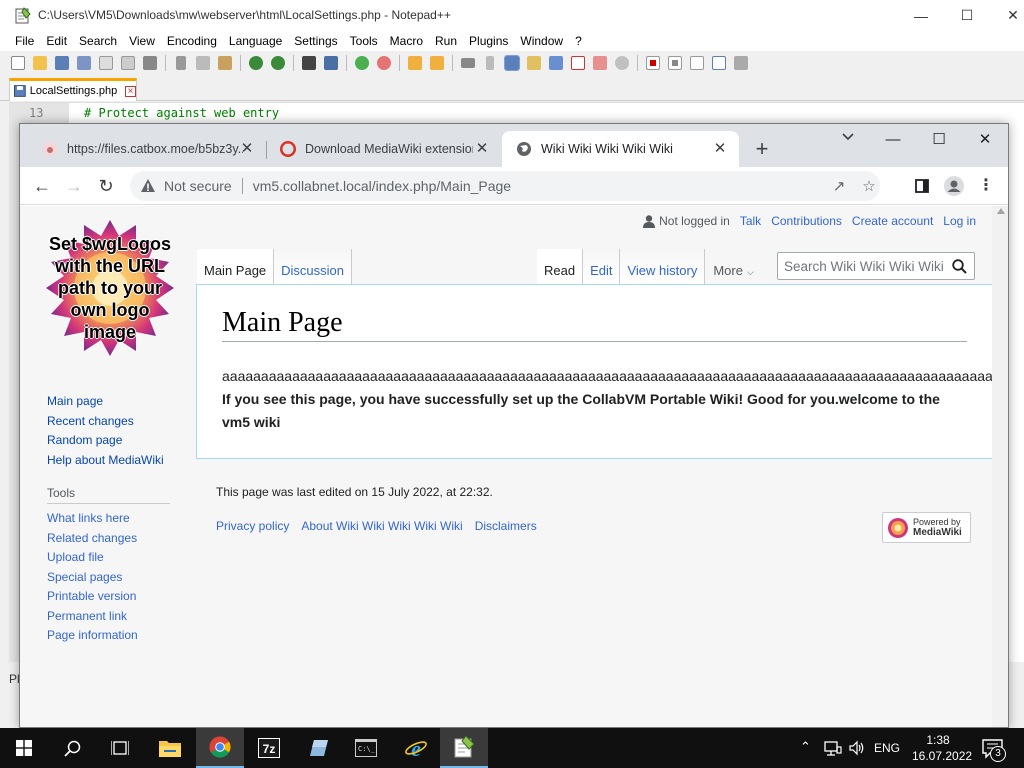  Describe the element at coordinates (128, 63) in the screenshot. I see `close-all-icon` at that location.